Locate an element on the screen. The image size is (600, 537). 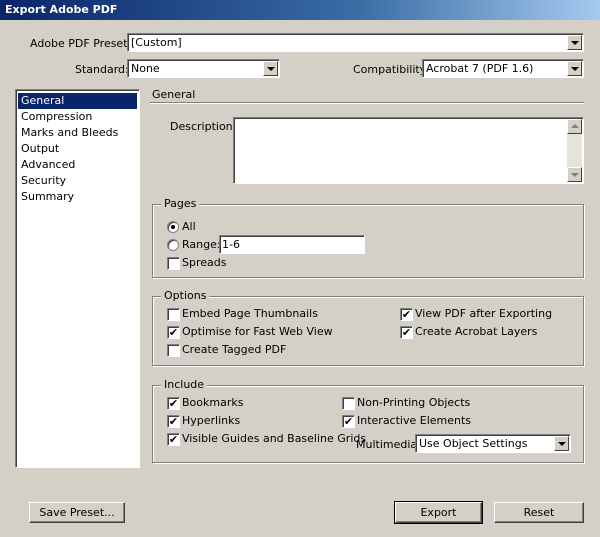
preset-value: [Custom] is located at coordinates (156, 42).